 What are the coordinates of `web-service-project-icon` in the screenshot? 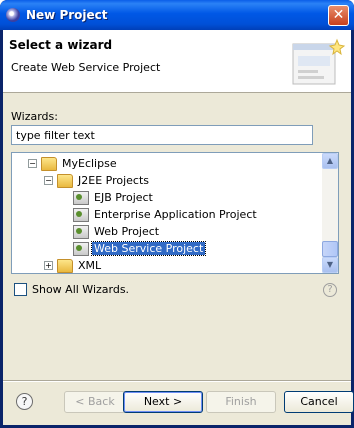 It's located at (81, 248).